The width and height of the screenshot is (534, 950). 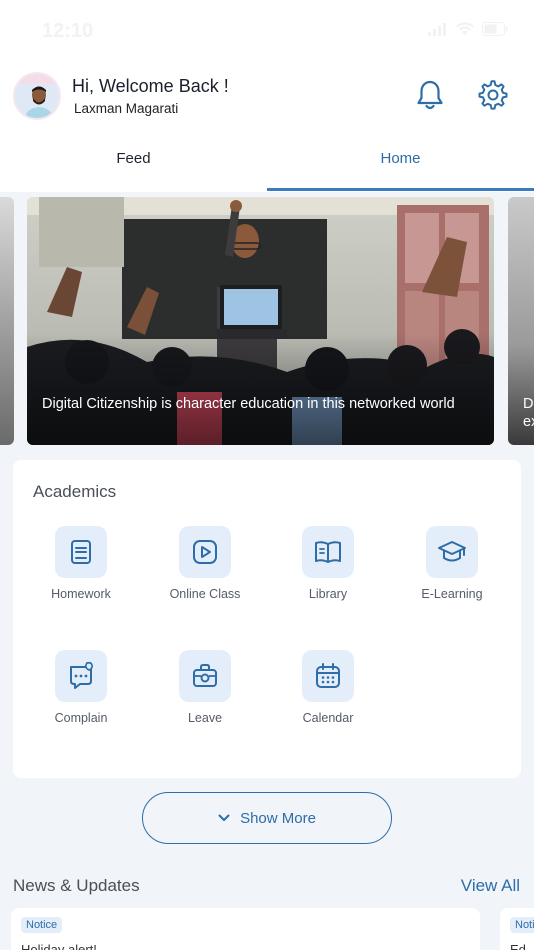 I want to click on academics-item-label: Homework, so click(x=81, y=594).